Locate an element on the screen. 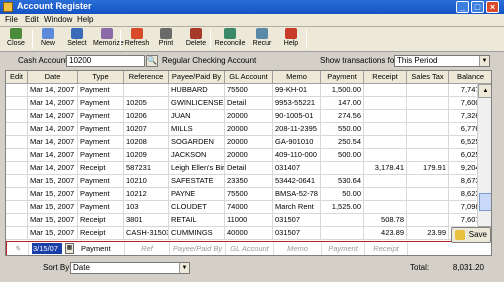 The width and height of the screenshot is (504, 282). calendar-icon: ▦ is located at coordinates (69, 248).